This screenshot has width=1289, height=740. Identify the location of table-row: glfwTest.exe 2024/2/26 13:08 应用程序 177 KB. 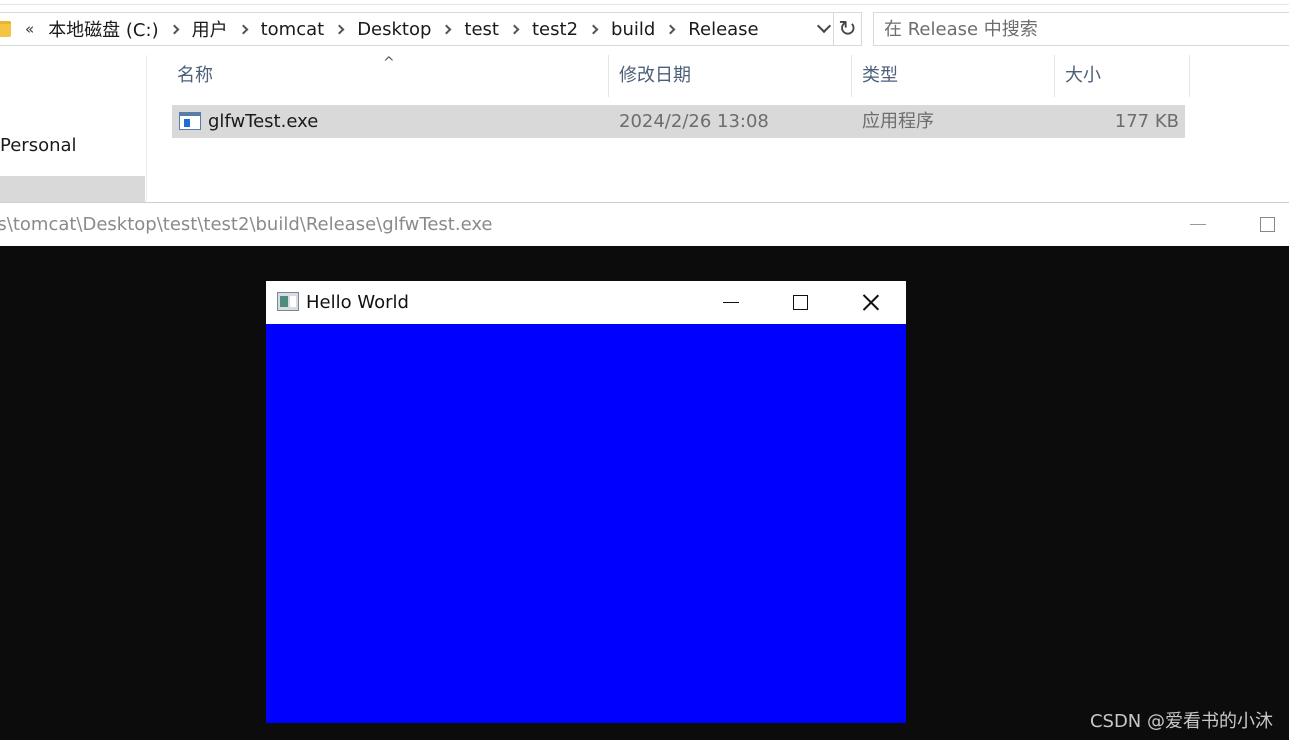
(678, 121).